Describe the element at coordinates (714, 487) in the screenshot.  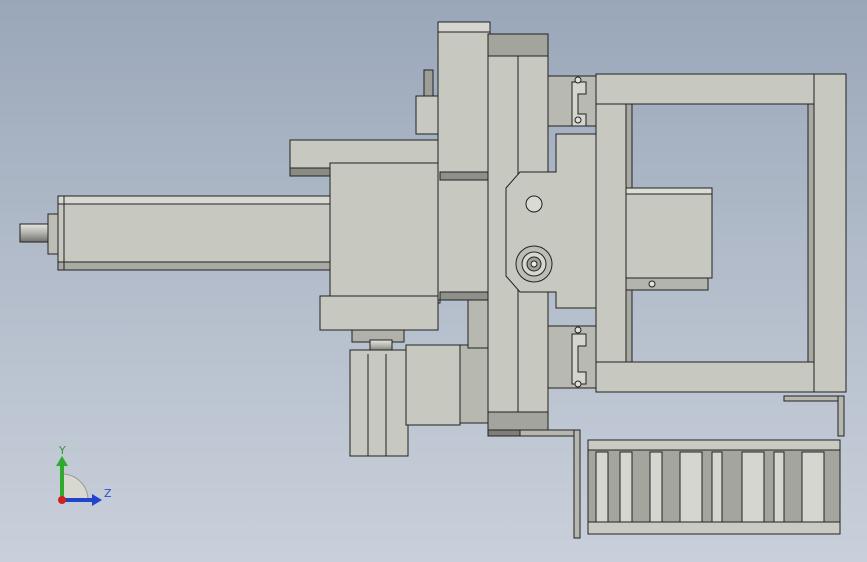
I see `drag-chain` at that location.